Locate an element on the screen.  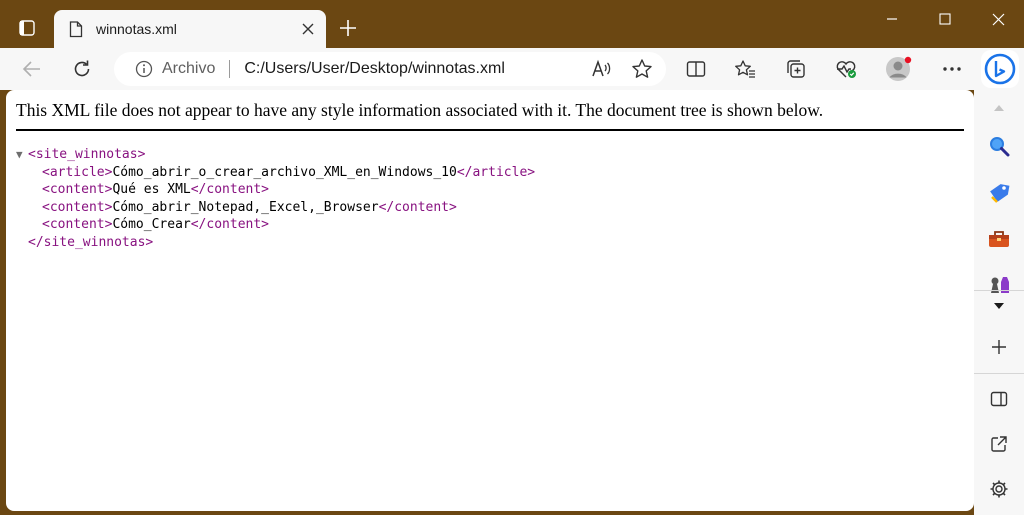
open-external-icon is located at coordinates (999, 444).